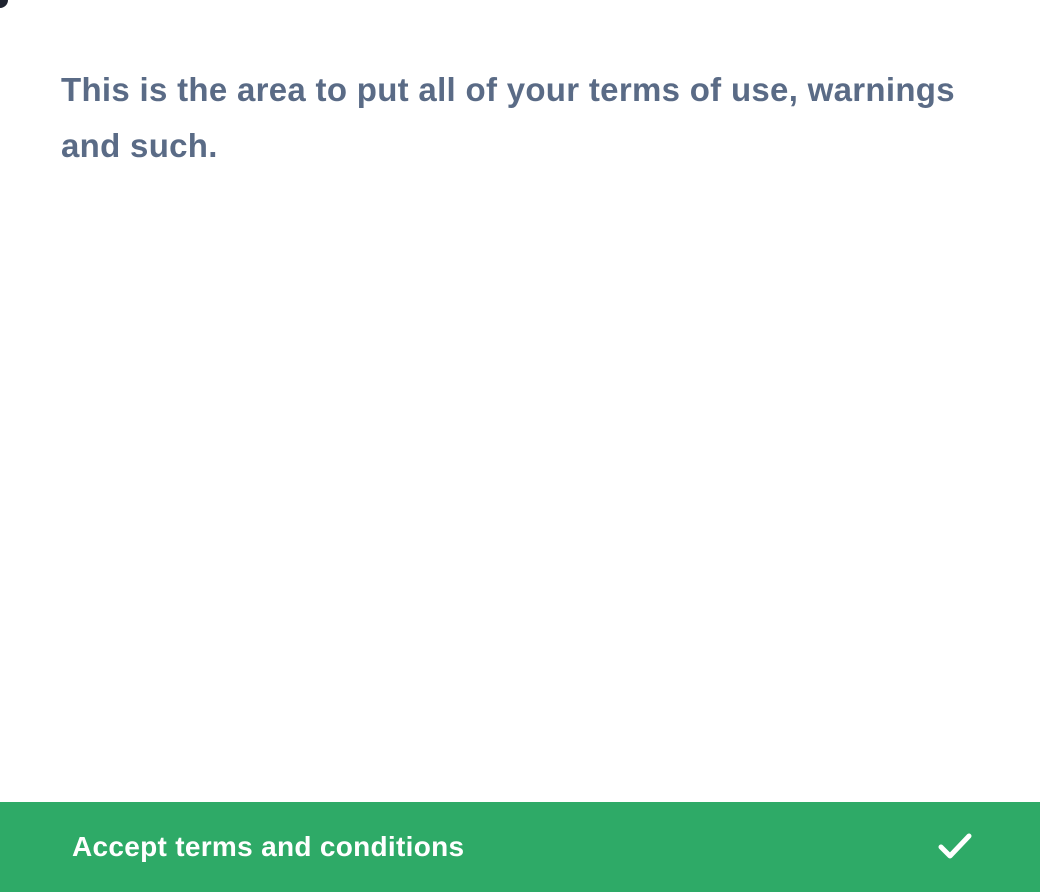  What do you see at coordinates (955, 846) in the screenshot?
I see `checkmark-icon` at bounding box center [955, 846].